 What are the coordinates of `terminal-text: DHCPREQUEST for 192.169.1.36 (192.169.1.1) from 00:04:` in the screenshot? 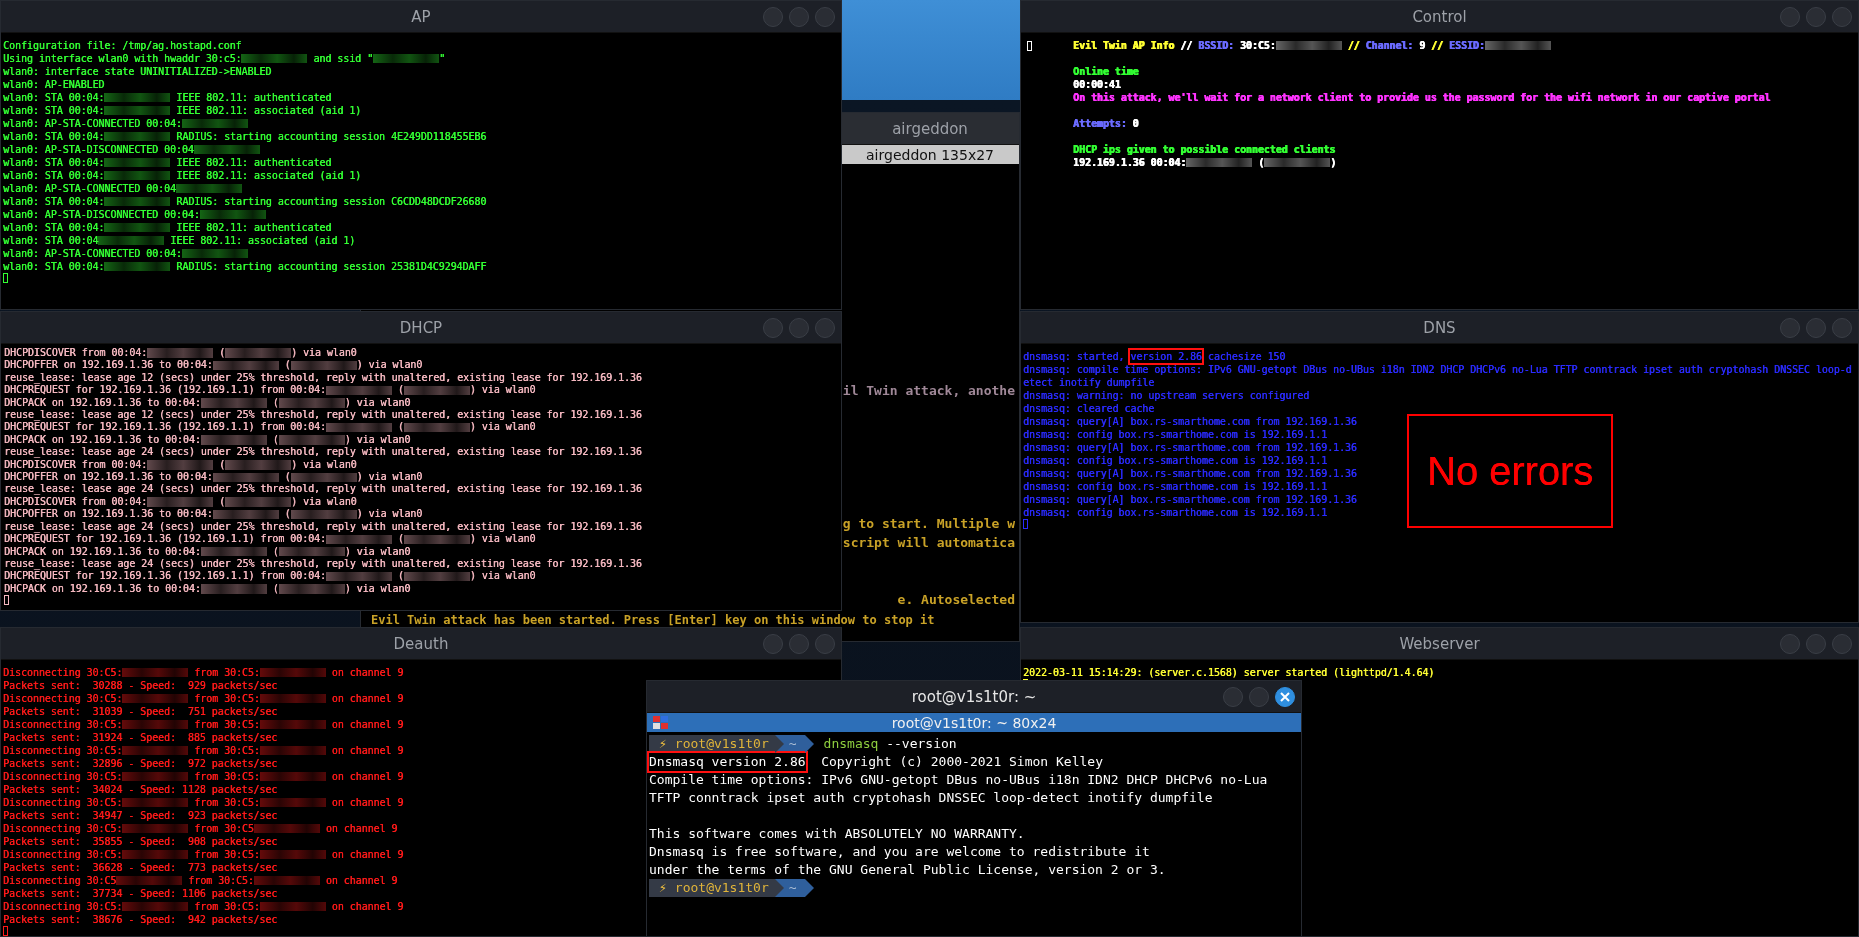 It's located at (165, 576).